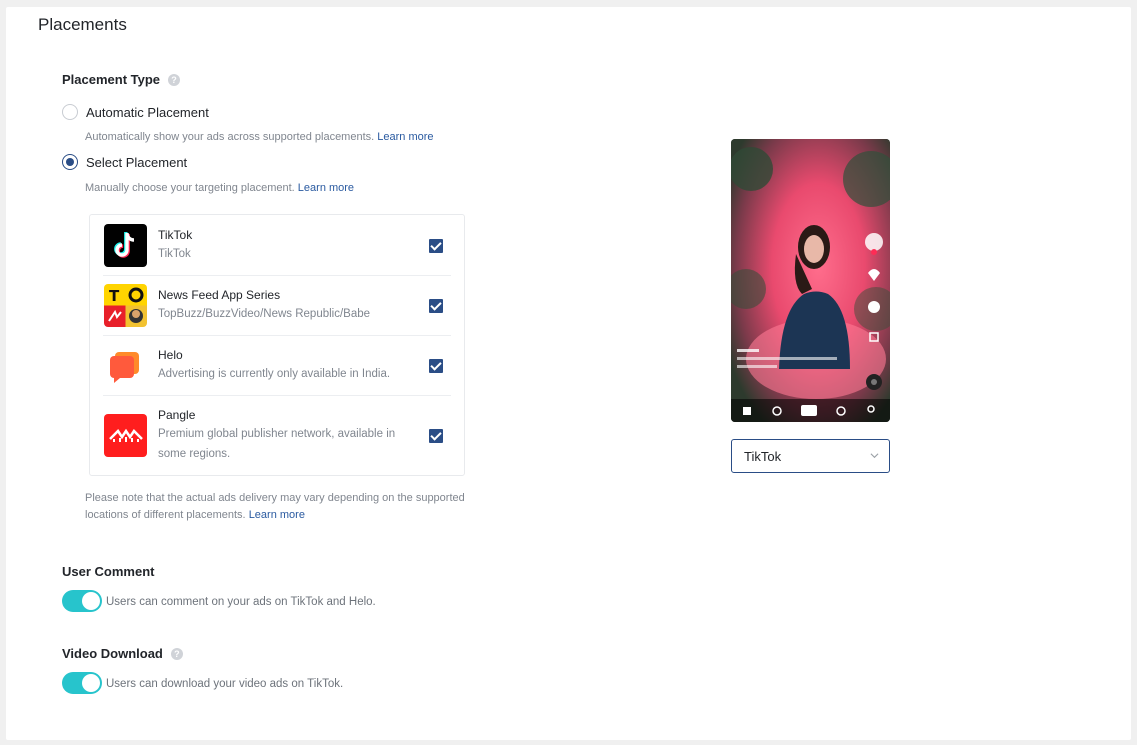 The image size is (1137, 745). What do you see at coordinates (125, 365) in the screenshot?
I see `helo-logo-icon` at bounding box center [125, 365].